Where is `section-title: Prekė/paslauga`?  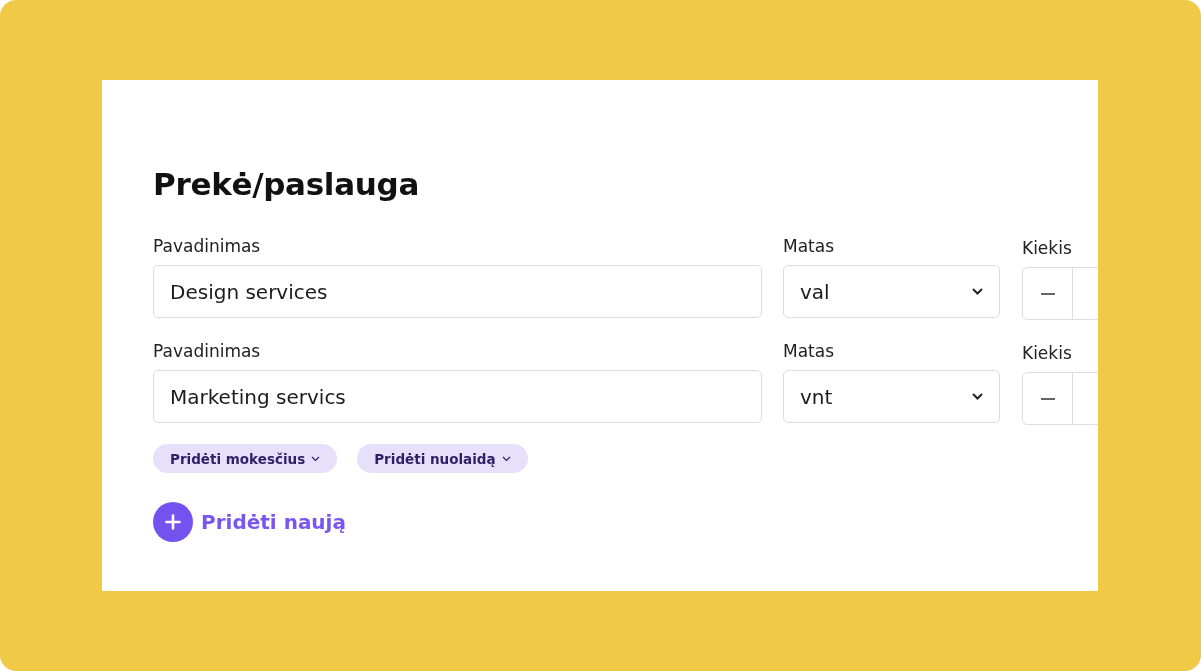 section-title: Prekė/paslauga is located at coordinates (286, 184).